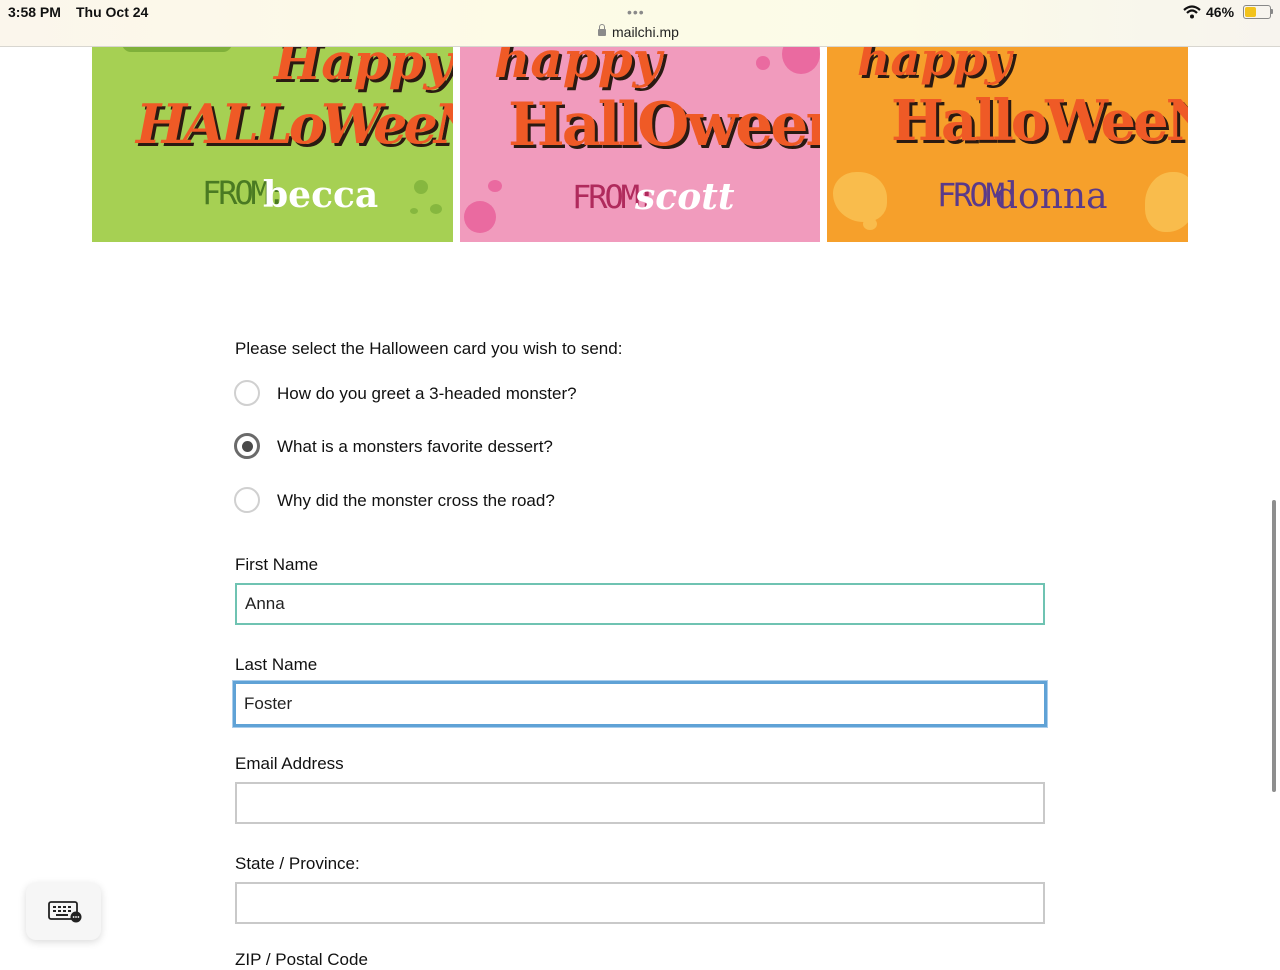 The width and height of the screenshot is (1280, 970). I want to click on last-name-field, so click(640, 704).